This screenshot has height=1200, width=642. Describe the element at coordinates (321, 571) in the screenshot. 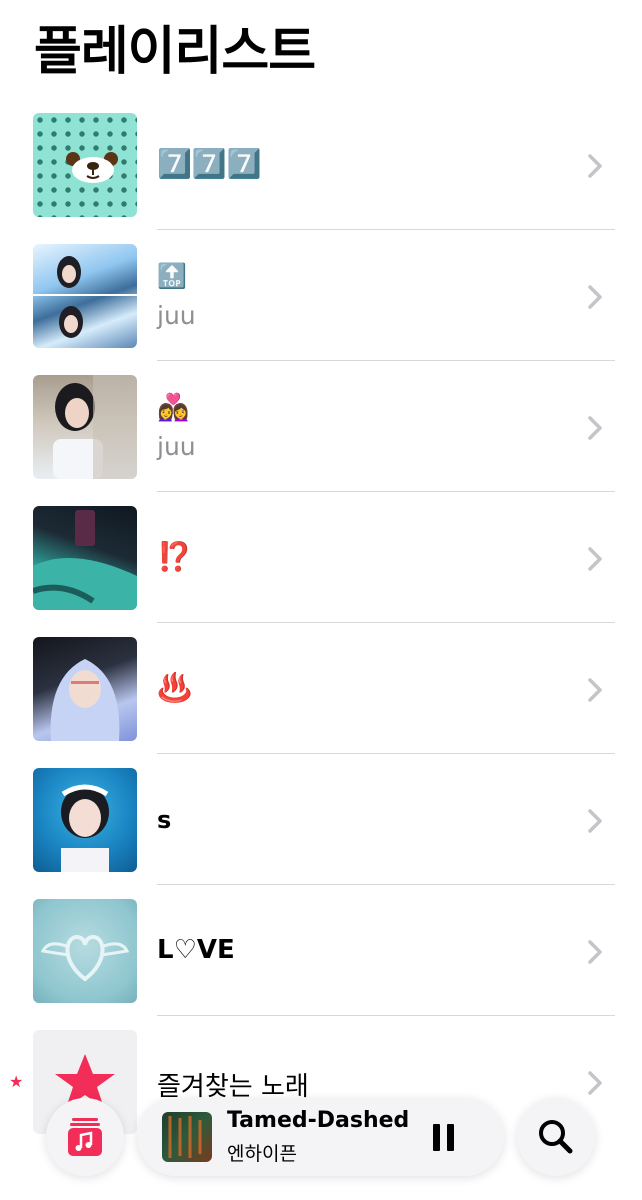

I see `playlist-row: ⁉️` at that location.